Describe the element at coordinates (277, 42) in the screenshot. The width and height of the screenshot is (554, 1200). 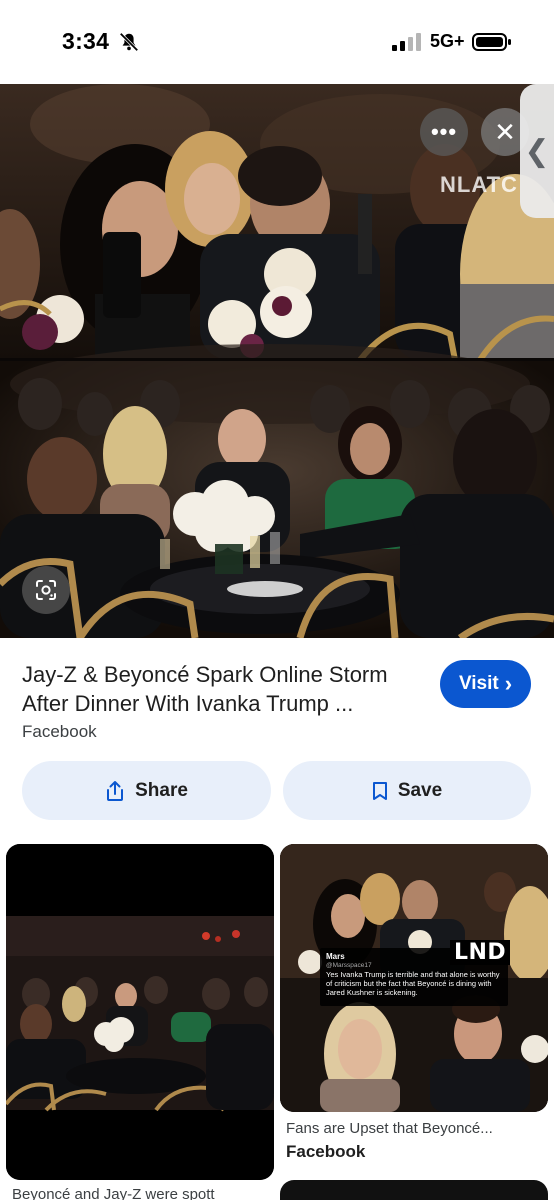
I see `status-bar: 3:34 5G+` at that location.